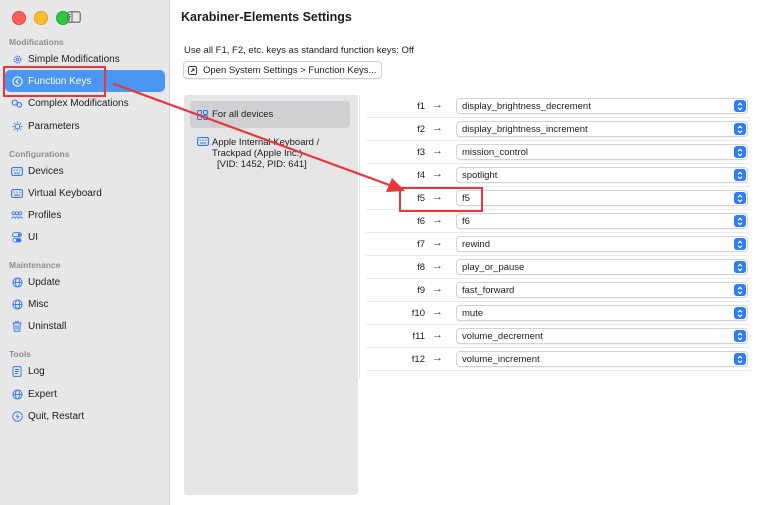 The image size is (760, 505). What do you see at coordinates (421, 244) in the screenshot?
I see `function-key-label: f7` at bounding box center [421, 244].